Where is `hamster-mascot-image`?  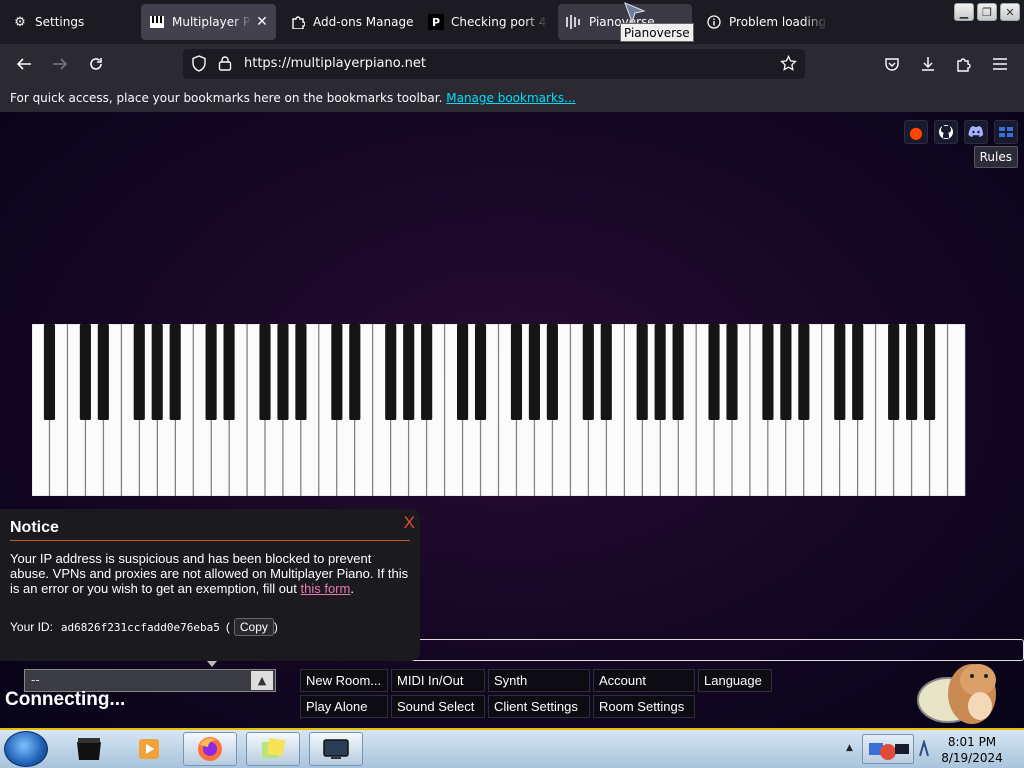
hamster-mascot-image is located at coordinates (956, 694).